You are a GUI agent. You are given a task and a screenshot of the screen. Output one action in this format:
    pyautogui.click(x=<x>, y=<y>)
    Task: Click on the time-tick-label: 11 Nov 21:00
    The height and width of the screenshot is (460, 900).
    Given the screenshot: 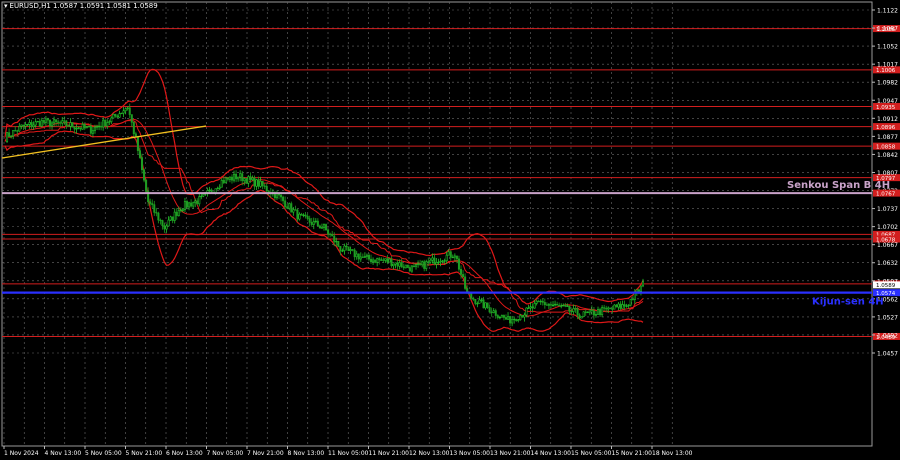 What is the action you would take?
    pyautogui.click(x=389, y=453)
    